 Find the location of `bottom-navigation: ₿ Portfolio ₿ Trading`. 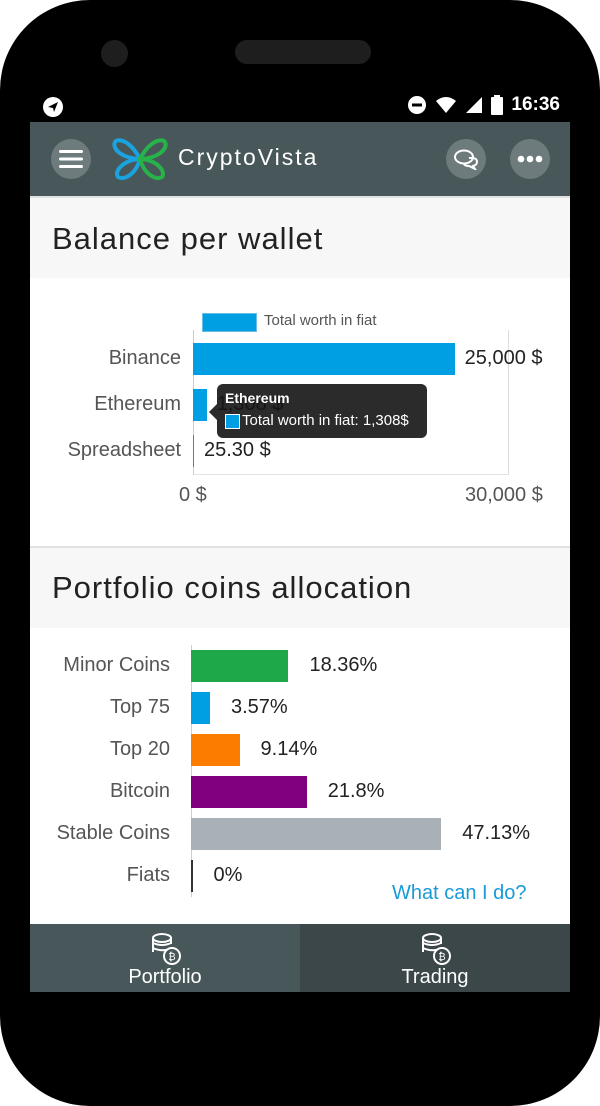

bottom-navigation: ₿ Portfolio ₿ Trading is located at coordinates (300, 958).